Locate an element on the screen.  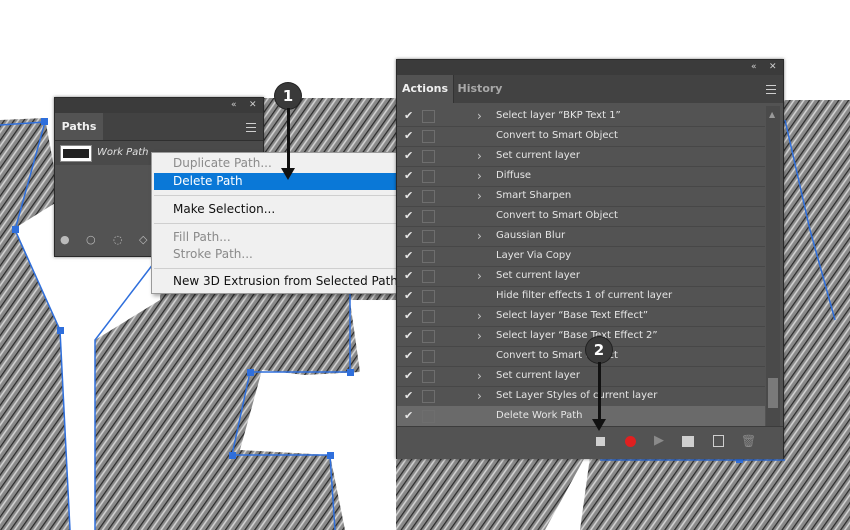
trash-icon: 🗑 is located at coordinates (748, 441).